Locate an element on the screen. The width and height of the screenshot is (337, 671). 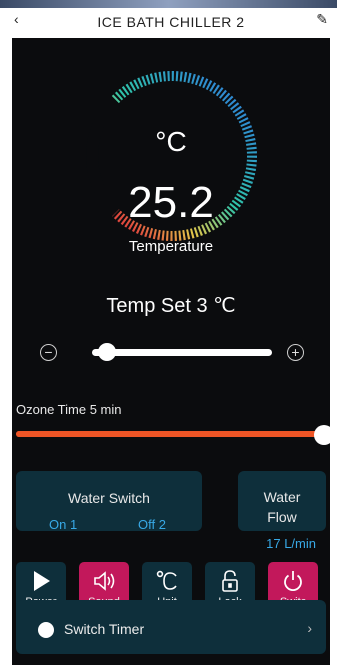
temp-set-slider is located at coordinates (182, 352).